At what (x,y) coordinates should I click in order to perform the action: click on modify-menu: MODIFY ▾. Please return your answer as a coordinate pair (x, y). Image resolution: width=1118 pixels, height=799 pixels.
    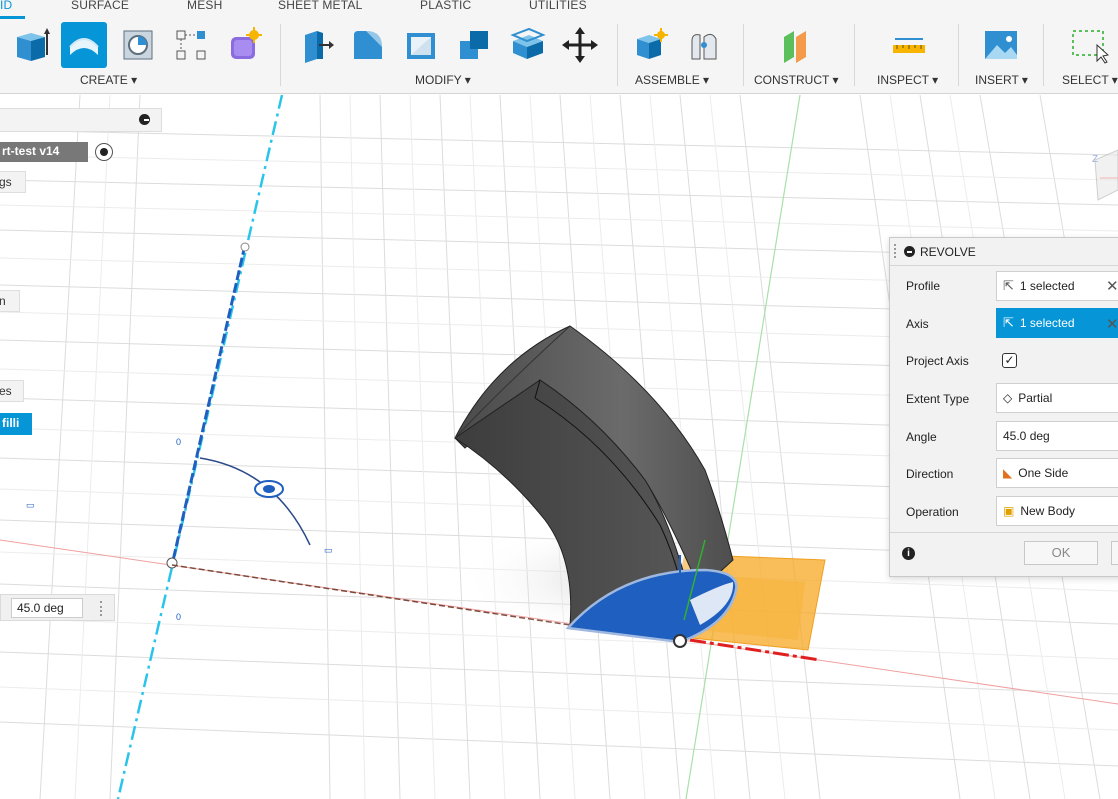
    Looking at the image, I should click on (443, 80).